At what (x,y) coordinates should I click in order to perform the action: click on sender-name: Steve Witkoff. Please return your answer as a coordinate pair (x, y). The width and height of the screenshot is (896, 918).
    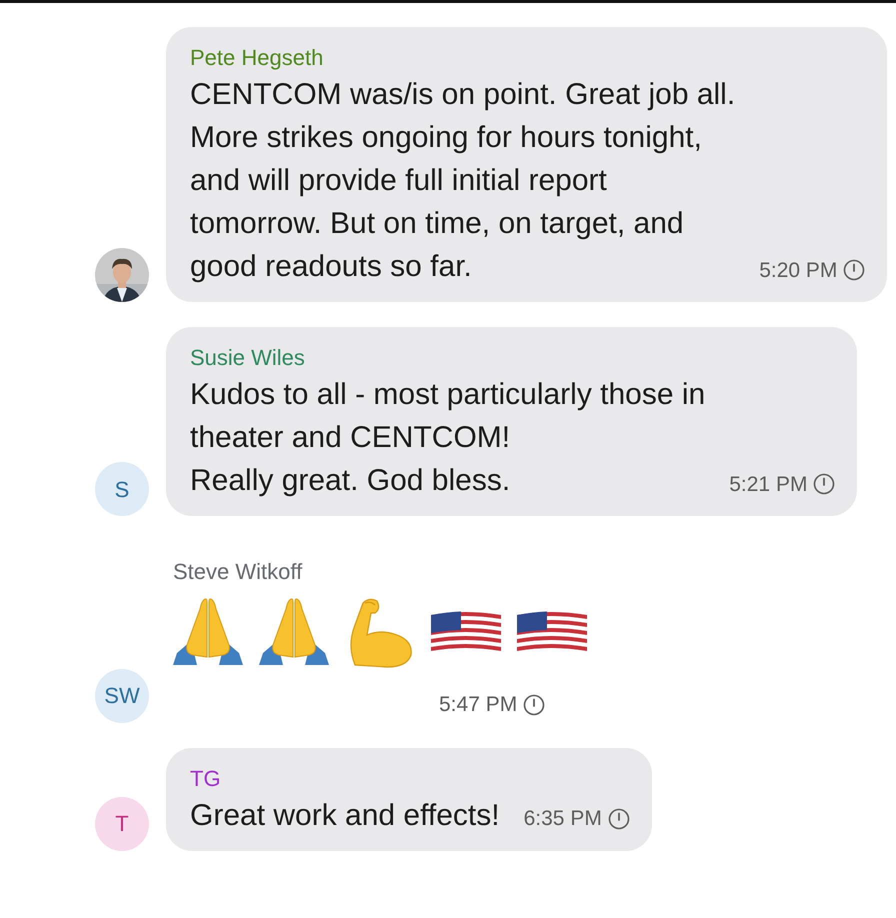
    Looking at the image, I should click on (238, 572).